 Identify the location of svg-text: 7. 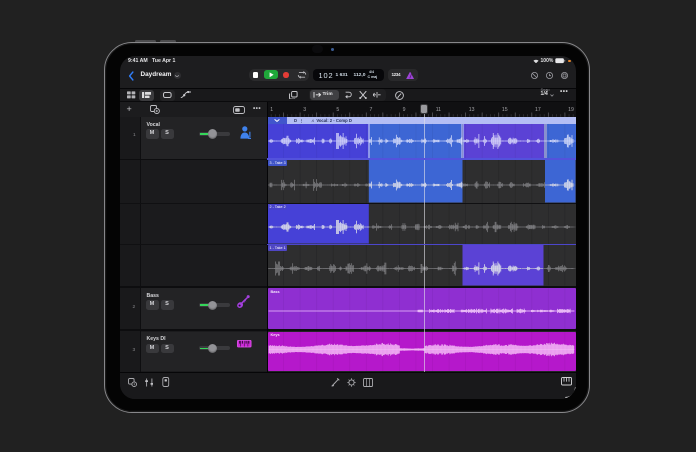
(371, 110).